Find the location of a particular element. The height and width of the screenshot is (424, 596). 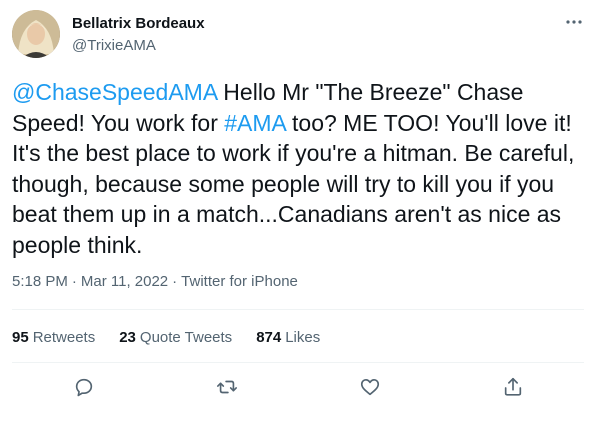

avatar-image is located at coordinates (36, 34).